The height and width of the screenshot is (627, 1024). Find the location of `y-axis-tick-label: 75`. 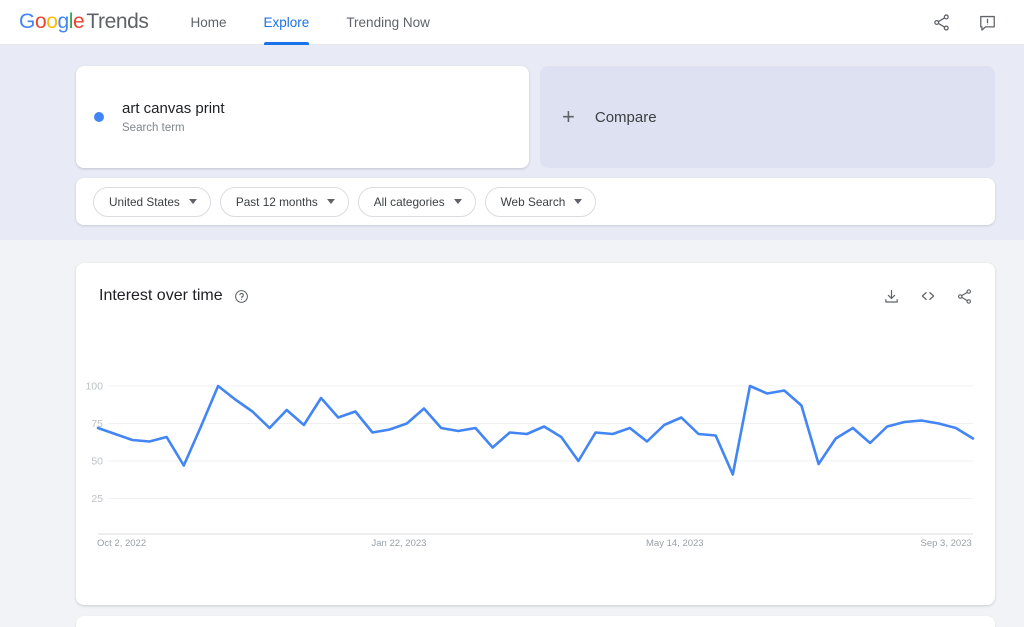

y-axis-tick-label: 75 is located at coordinates (97, 424).